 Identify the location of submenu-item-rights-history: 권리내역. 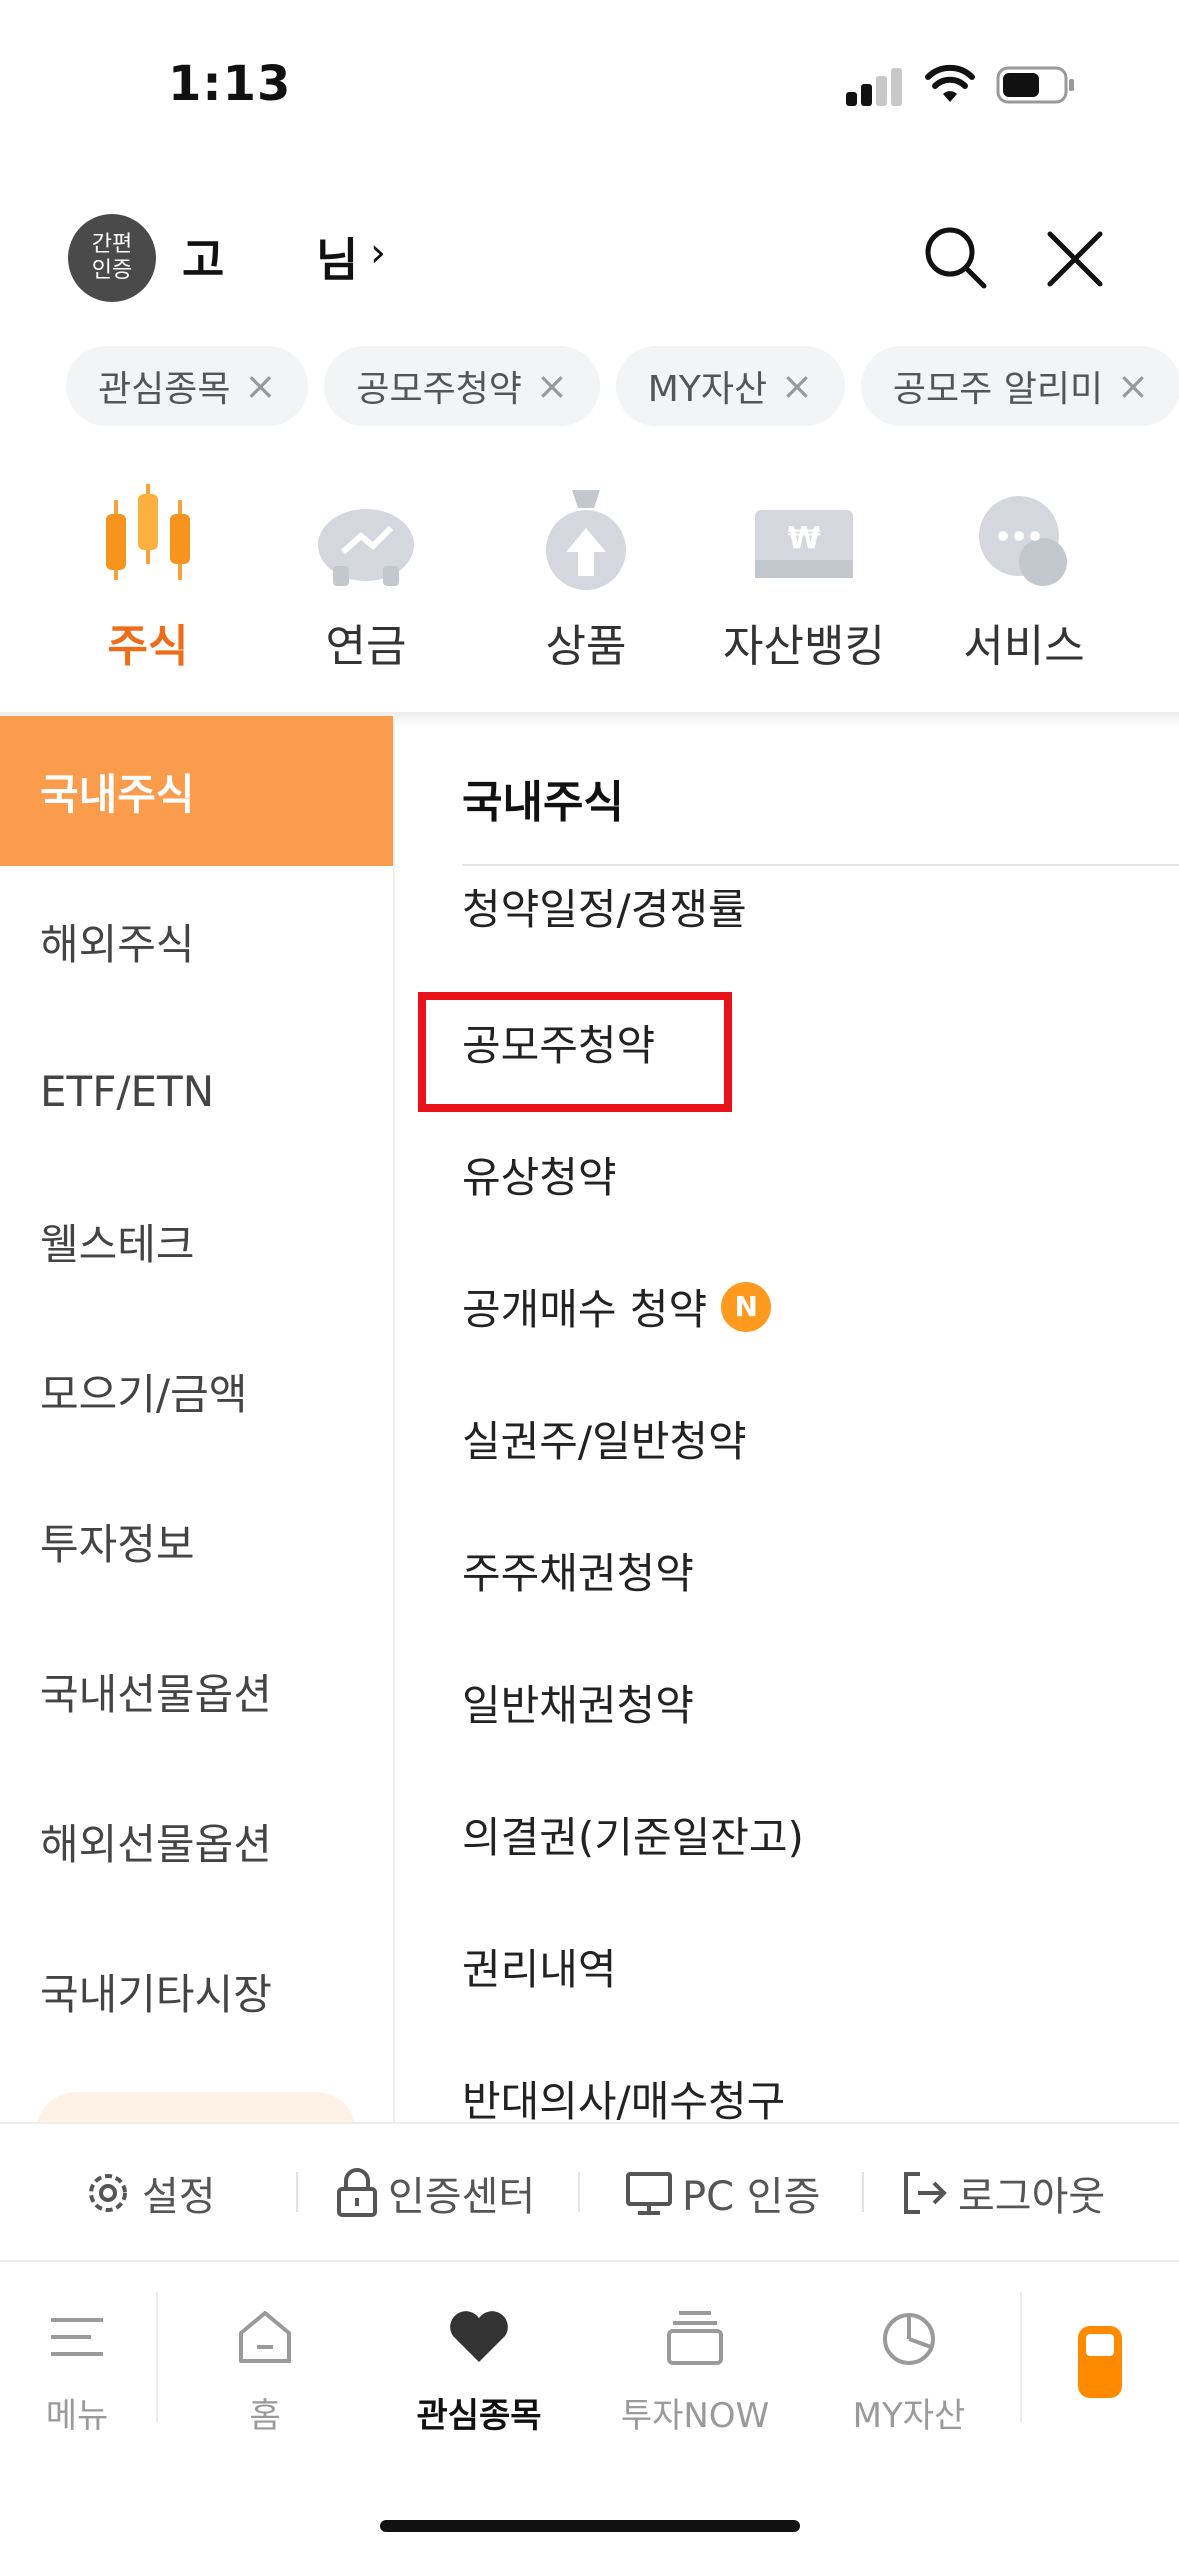
(539, 1966).